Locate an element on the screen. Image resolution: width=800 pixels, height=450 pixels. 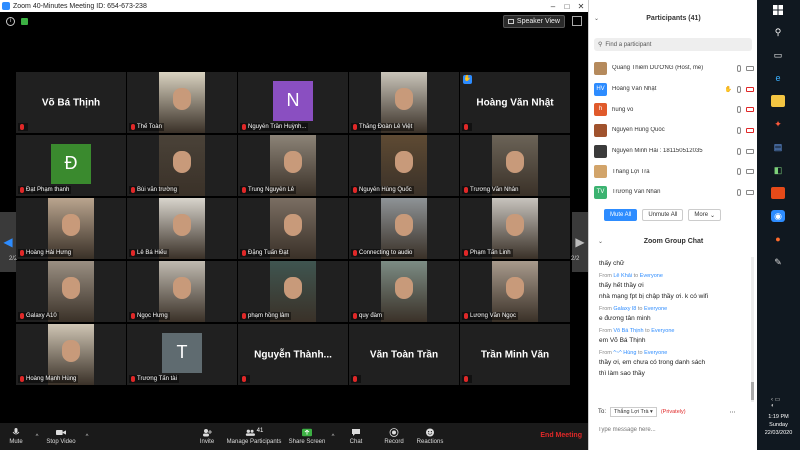
share-options-caret: ^ is located at coordinates (333, 436).